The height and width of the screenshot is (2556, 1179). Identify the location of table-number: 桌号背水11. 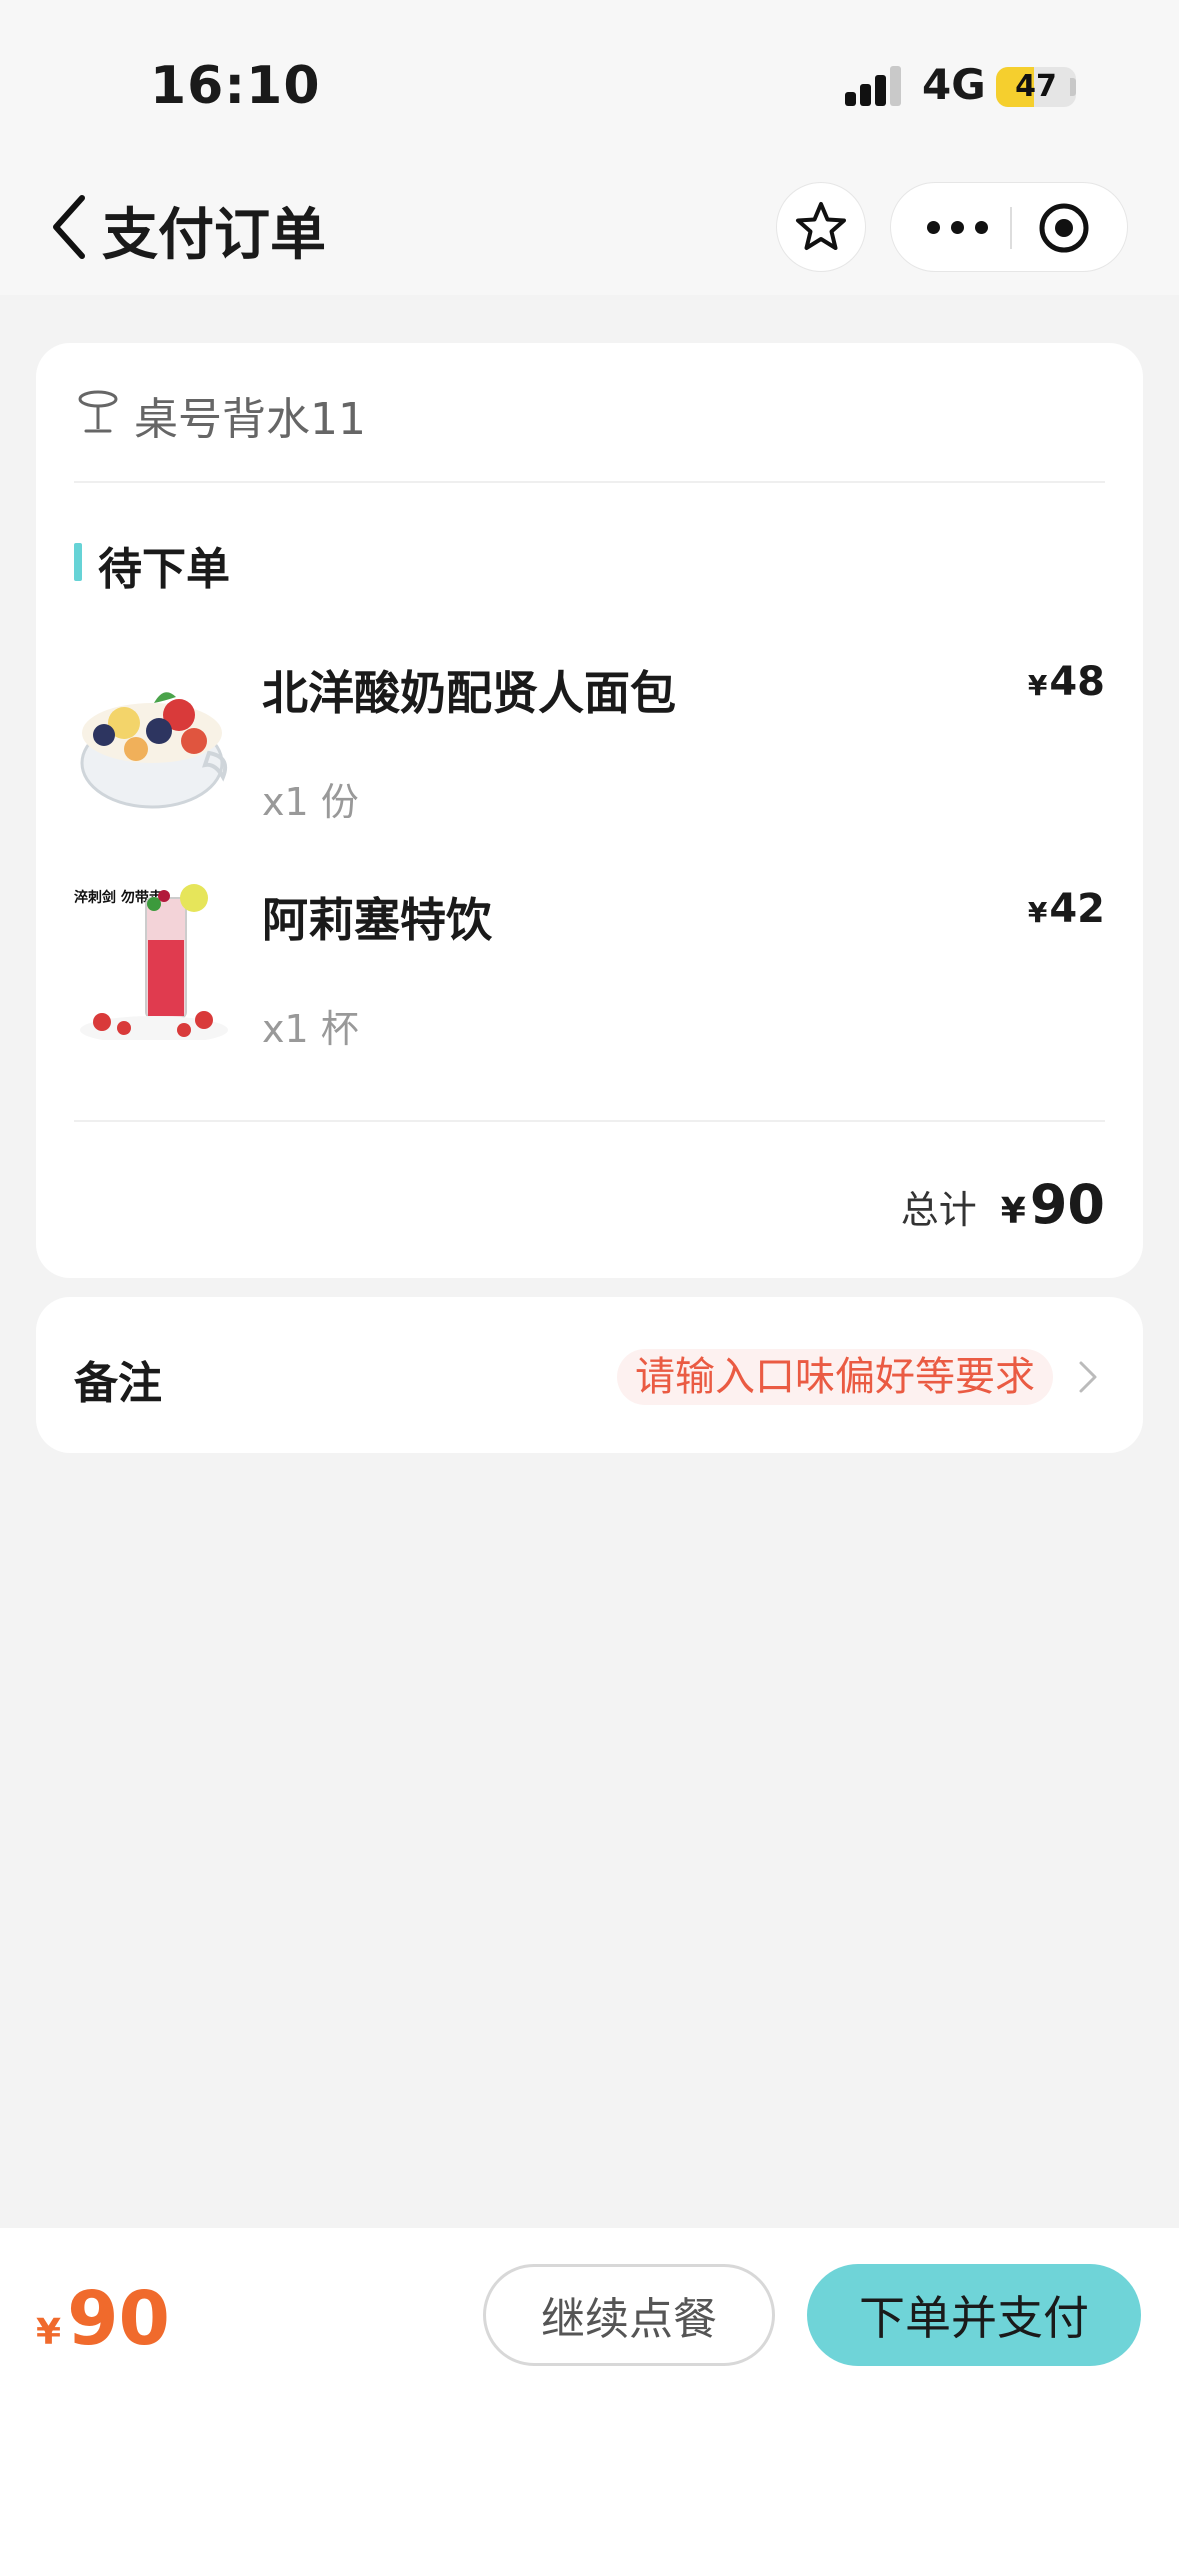
(250, 419).